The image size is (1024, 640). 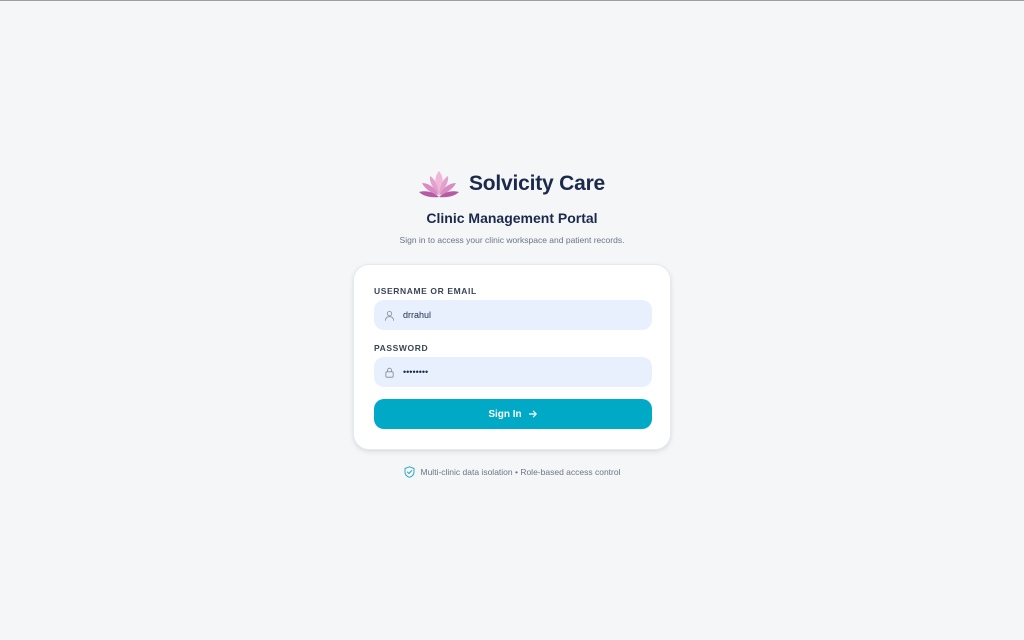 I want to click on password-input-wrapper, so click(x=513, y=372).